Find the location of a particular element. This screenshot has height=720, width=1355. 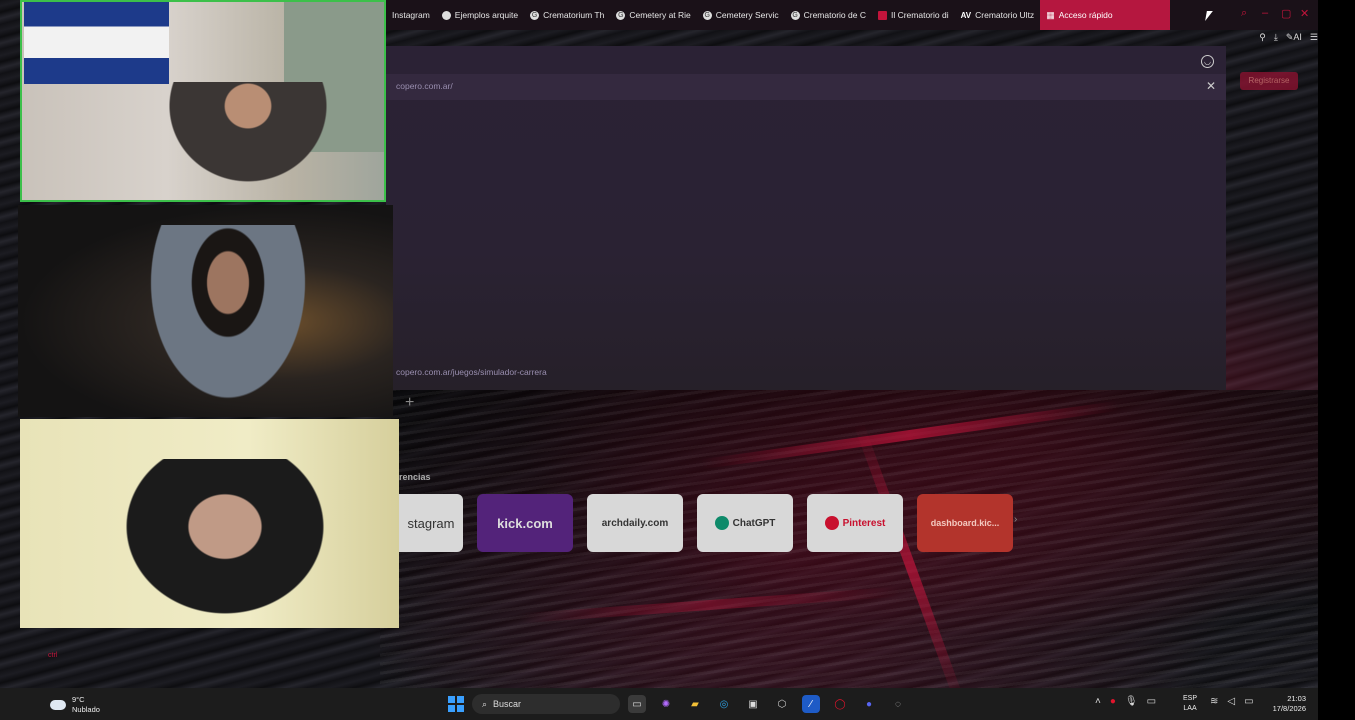

tab: G Cemetery at Rie is located at coordinates (653, 15).